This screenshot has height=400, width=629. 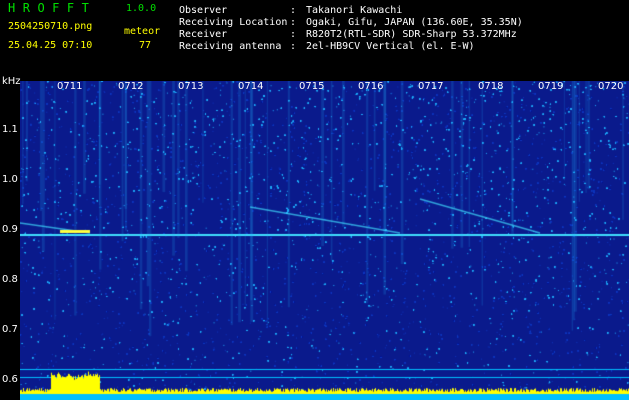 What do you see at coordinates (233, 22) in the screenshot?
I see `location-key: Receiving Location` at bounding box center [233, 22].